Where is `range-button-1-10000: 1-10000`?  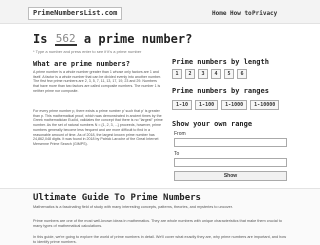
range-button-1-10000: 1-10000 is located at coordinates (265, 105).